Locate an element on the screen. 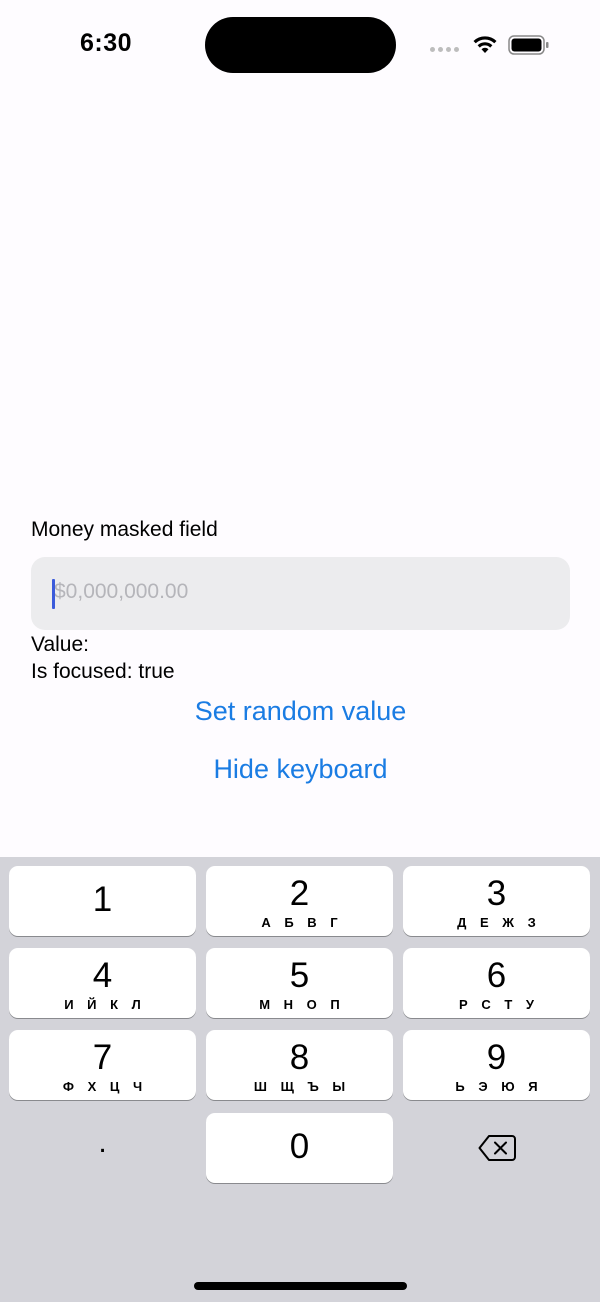 This screenshot has width=600, height=1302. key-letters: Р С Т У is located at coordinates (499, 1004).